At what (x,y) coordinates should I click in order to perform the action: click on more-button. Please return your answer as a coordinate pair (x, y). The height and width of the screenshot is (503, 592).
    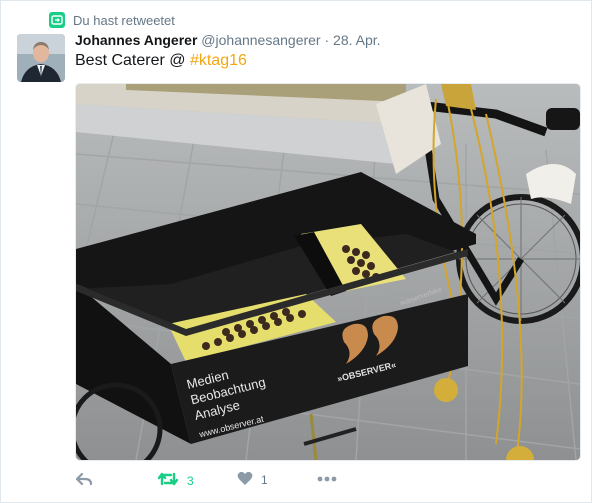
    Looking at the image, I should click on (327, 478).